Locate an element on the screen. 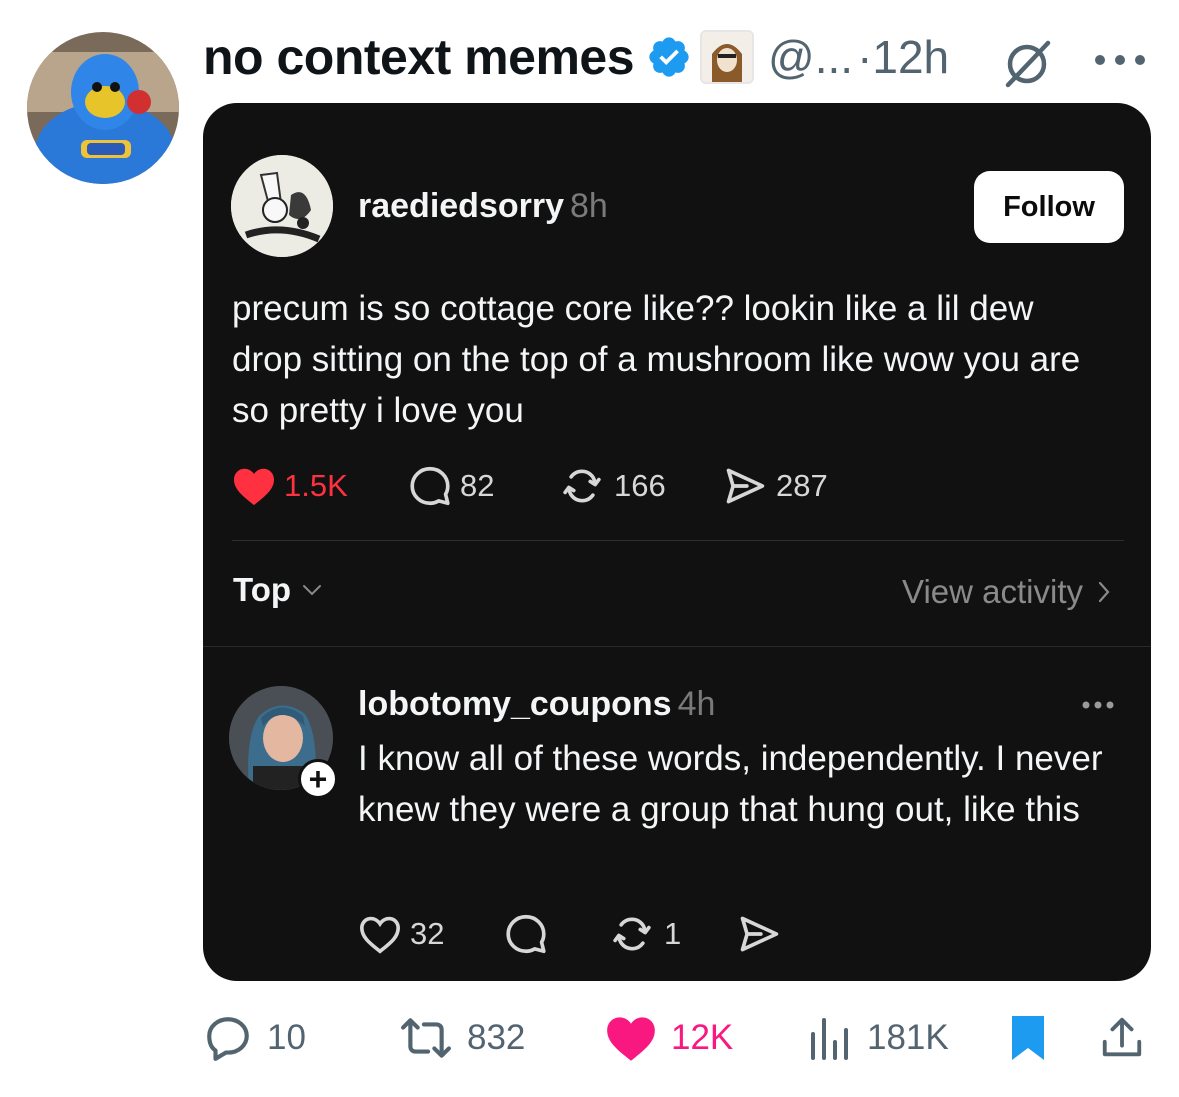  post-time: 8h is located at coordinates (589, 206).